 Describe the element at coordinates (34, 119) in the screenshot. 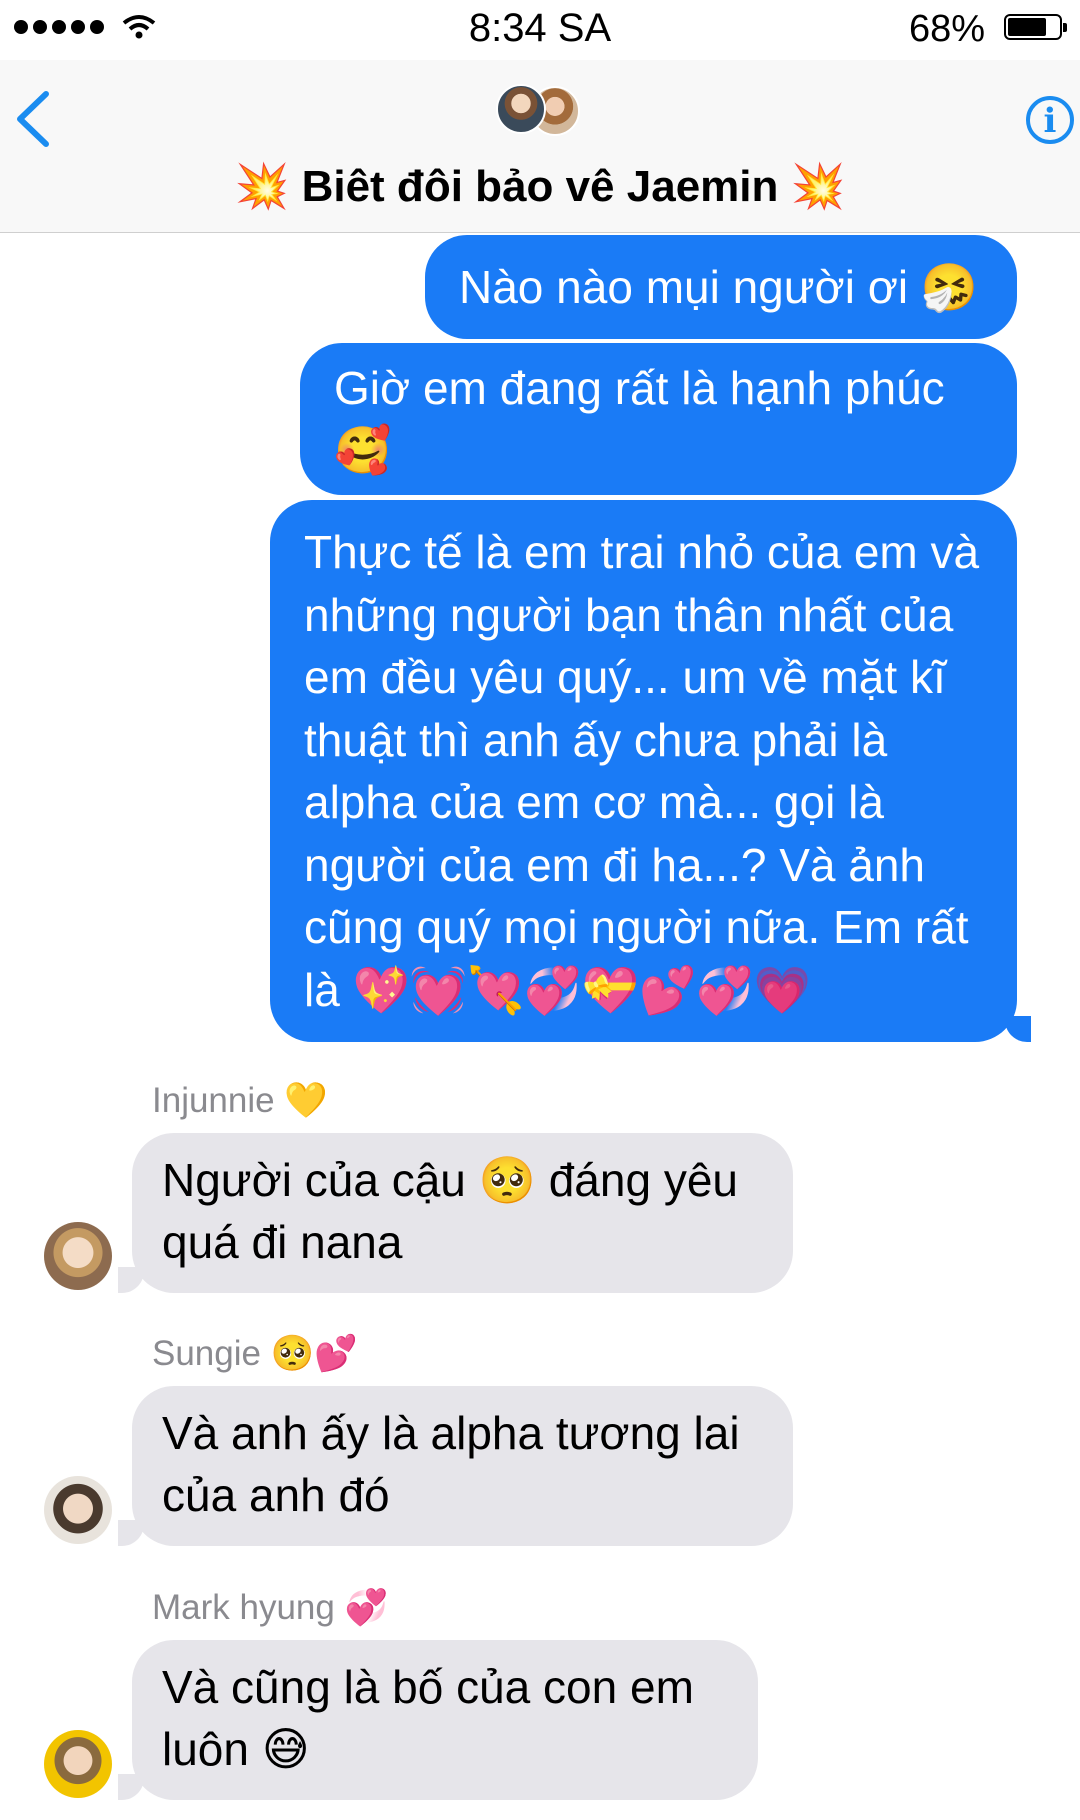

I see `back-chevron-icon` at that location.